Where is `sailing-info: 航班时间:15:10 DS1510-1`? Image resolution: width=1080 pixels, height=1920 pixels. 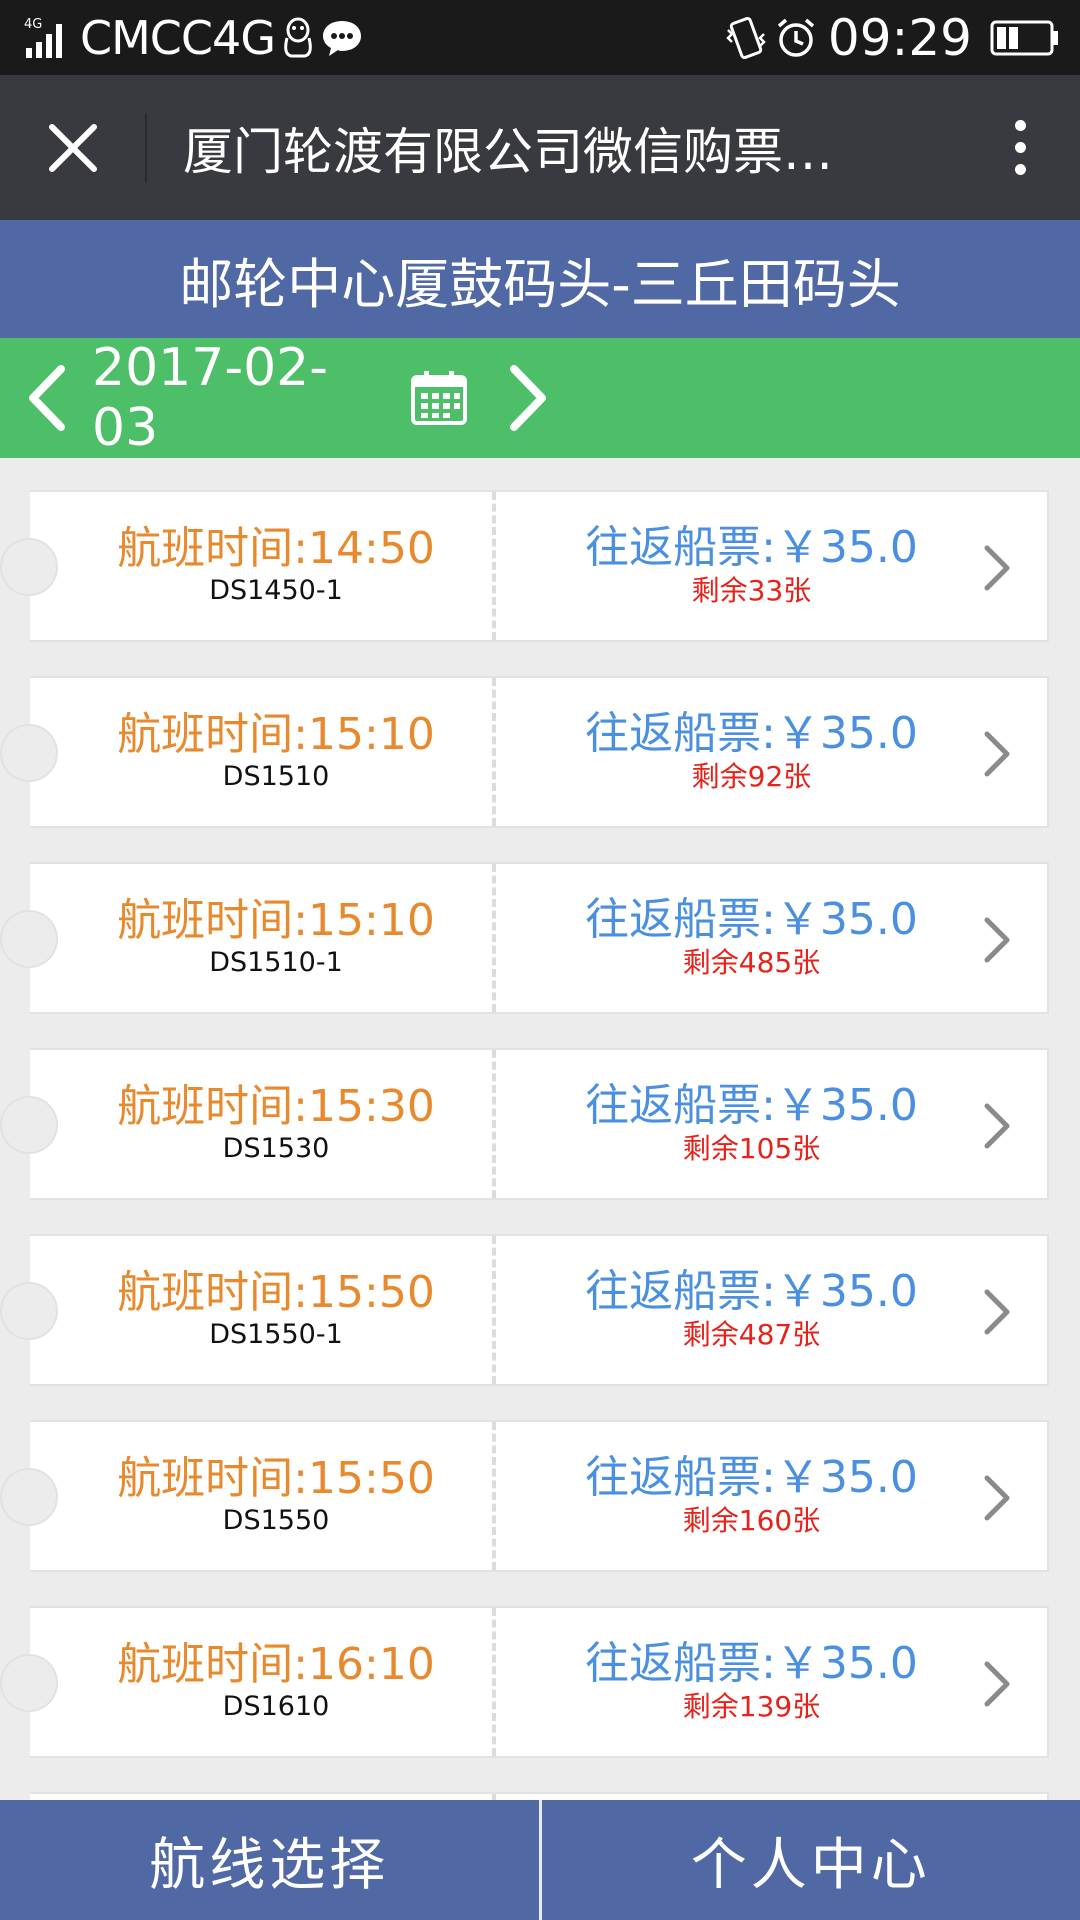 sailing-info: 航班时间:15:10 DS1510-1 is located at coordinates (263, 938).